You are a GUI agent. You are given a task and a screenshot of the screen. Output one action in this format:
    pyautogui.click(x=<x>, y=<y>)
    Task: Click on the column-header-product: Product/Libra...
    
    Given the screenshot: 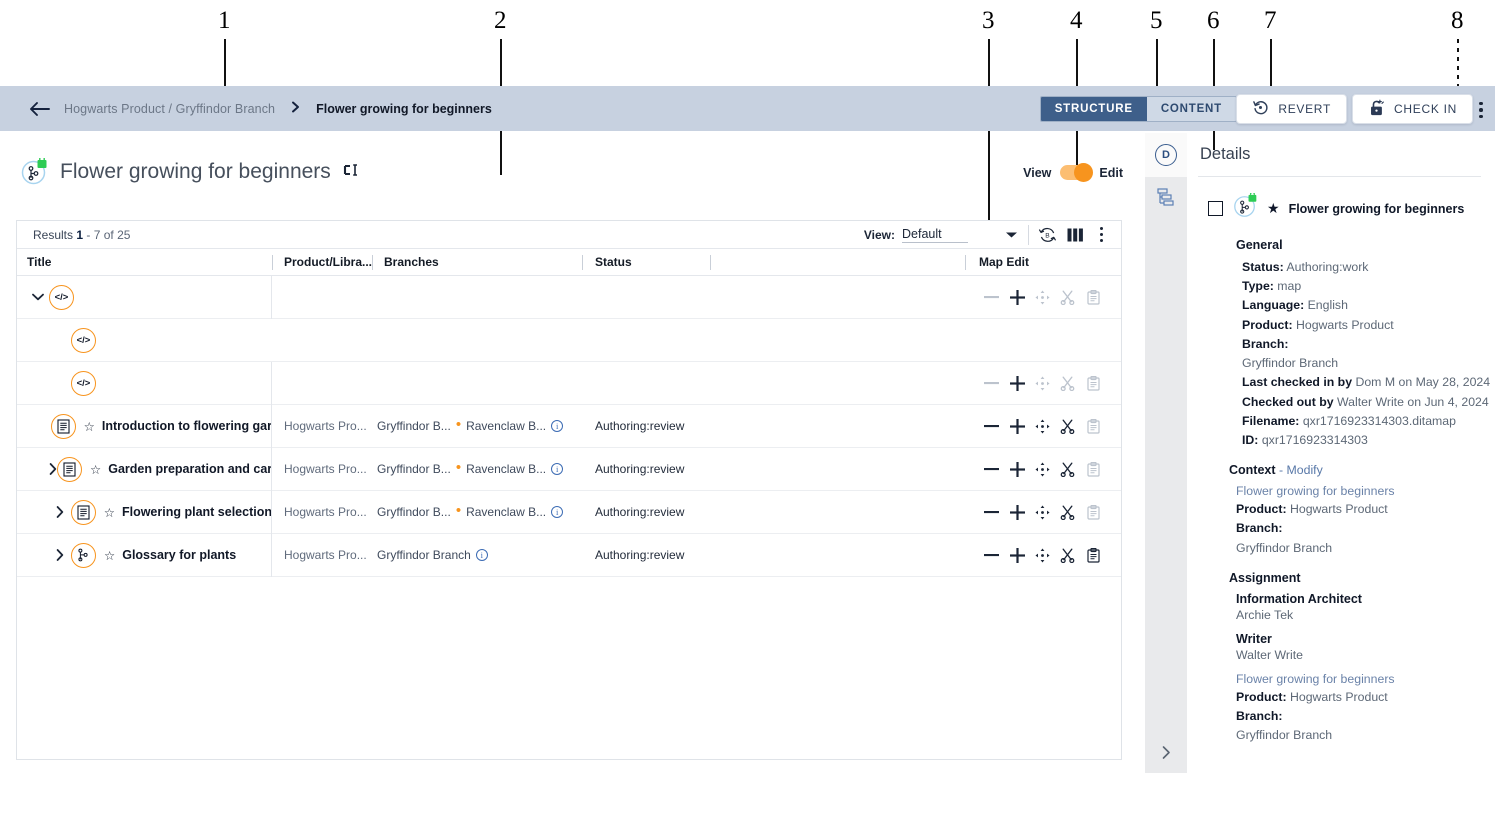 What is the action you would take?
    pyautogui.click(x=322, y=262)
    